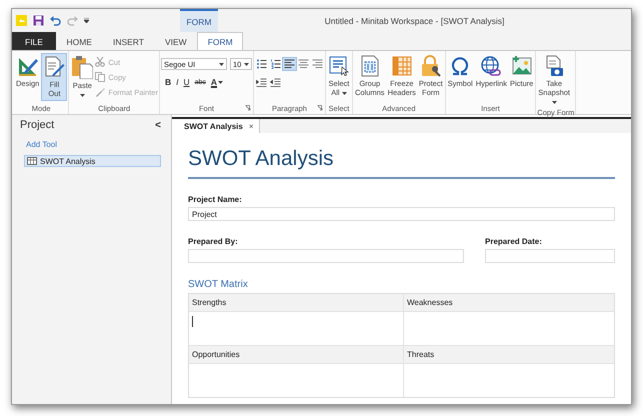 Image resolution: width=643 pixels, height=416 pixels. I want to click on save-icon, so click(38, 20).